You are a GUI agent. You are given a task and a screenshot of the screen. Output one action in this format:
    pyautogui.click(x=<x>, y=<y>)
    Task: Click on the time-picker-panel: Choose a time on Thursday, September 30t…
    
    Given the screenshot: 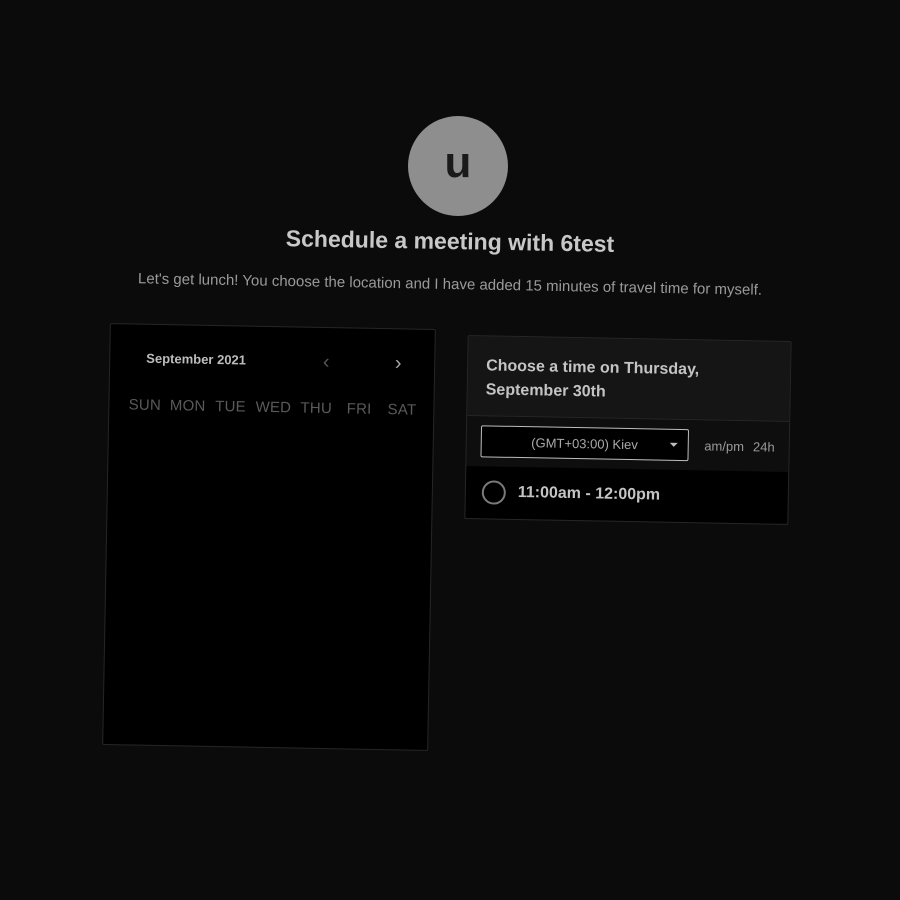 What is the action you would take?
    pyautogui.click(x=628, y=430)
    